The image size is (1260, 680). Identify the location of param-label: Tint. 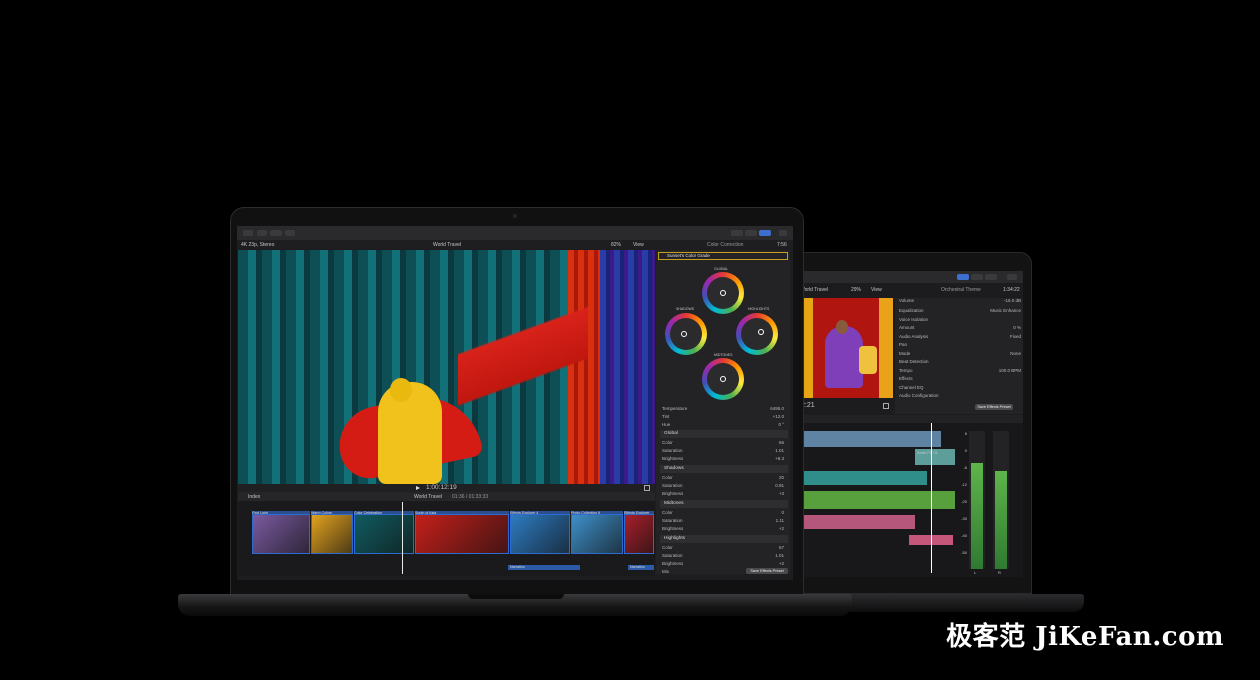
(666, 416).